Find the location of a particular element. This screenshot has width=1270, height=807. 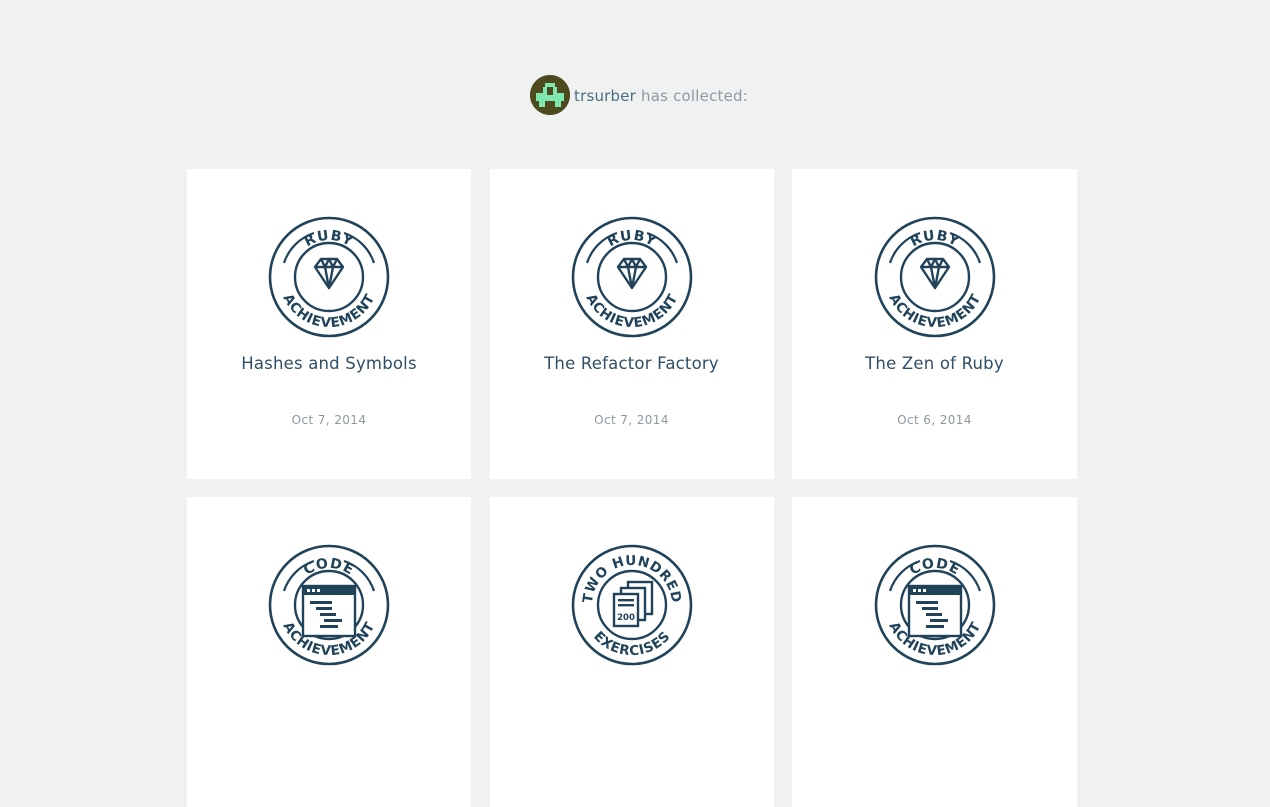

stacked-exercises-icon: 200 is located at coordinates (632, 604).